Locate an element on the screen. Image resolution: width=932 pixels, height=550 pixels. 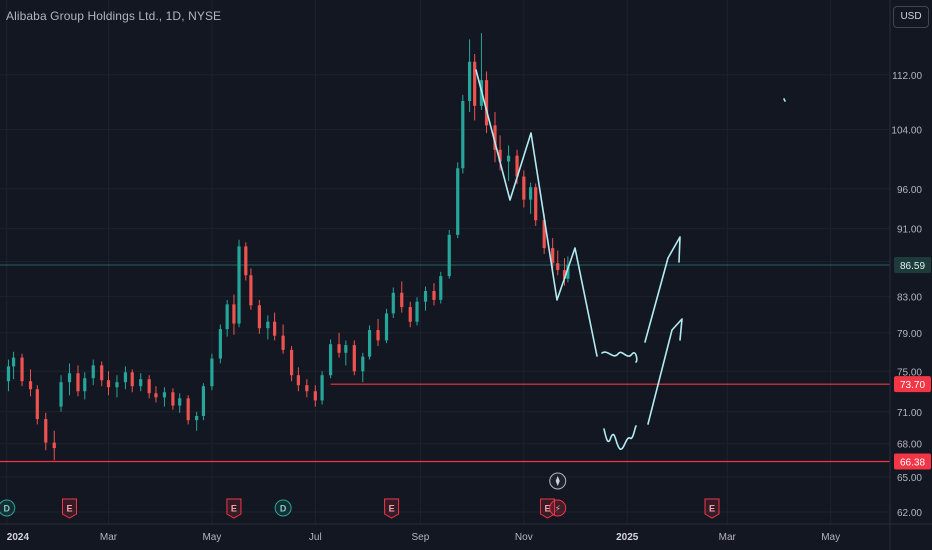
support-level-label: 66.38 is located at coordinates (912, 463).